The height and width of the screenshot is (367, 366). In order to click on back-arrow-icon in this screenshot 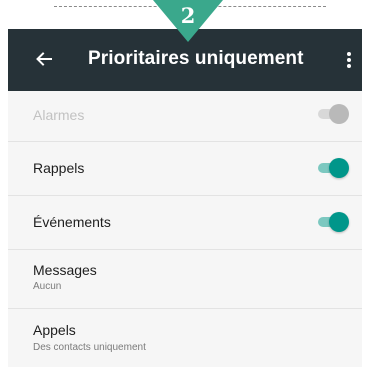, I will do `click(44, 59)`.